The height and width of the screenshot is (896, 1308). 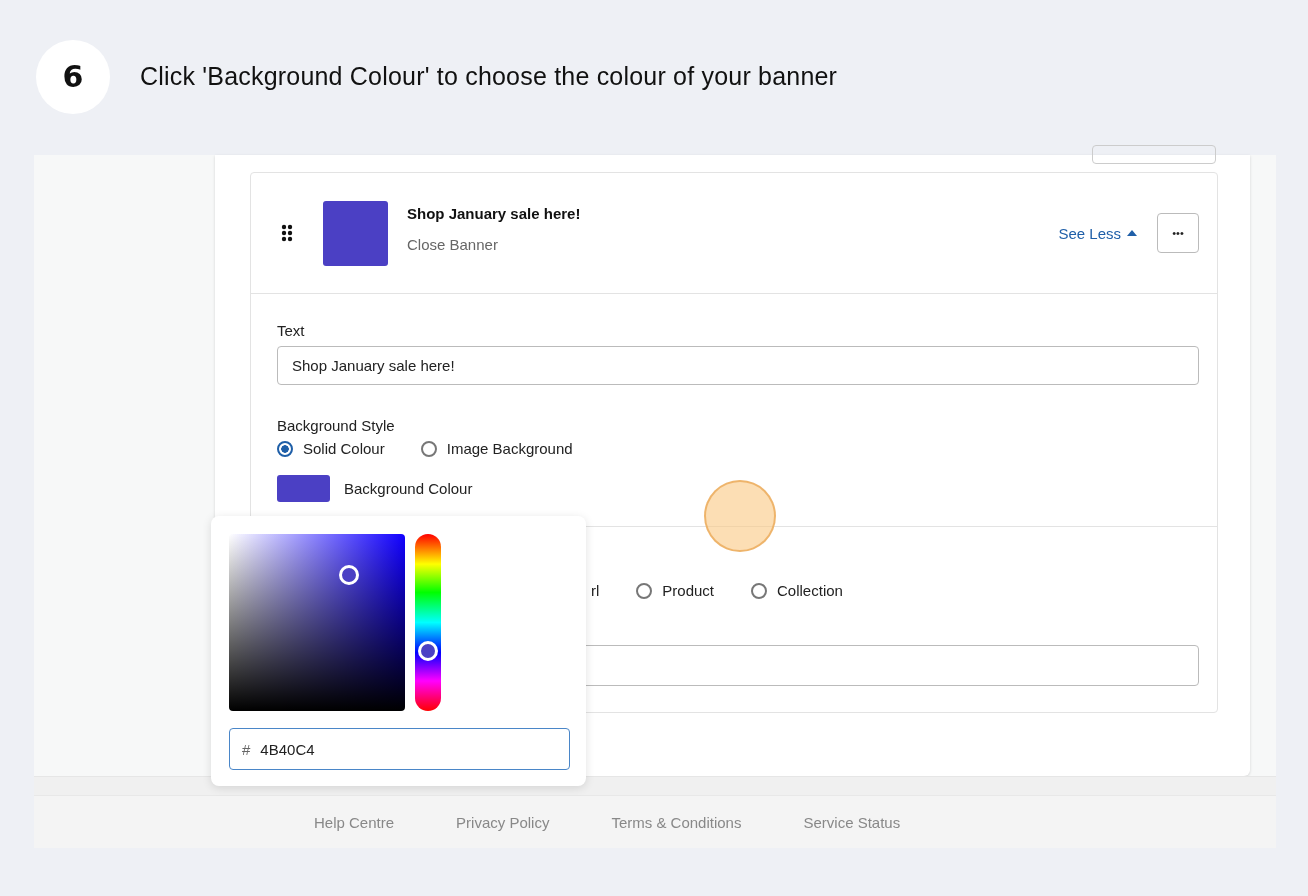 What do you see at coordinates (595, 590) in the screenshot?
I see `radio-option: rl` at bounding box center [595, 590].